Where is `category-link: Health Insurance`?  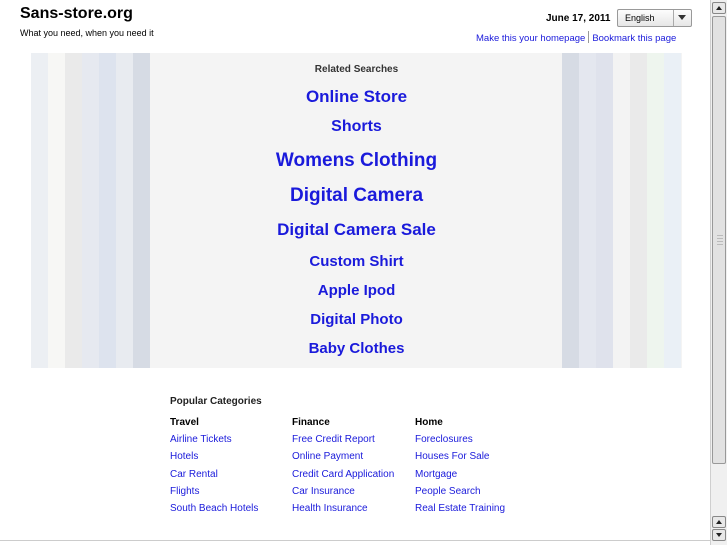
category-link: Health Insurance is located at coordinates (343, 511).